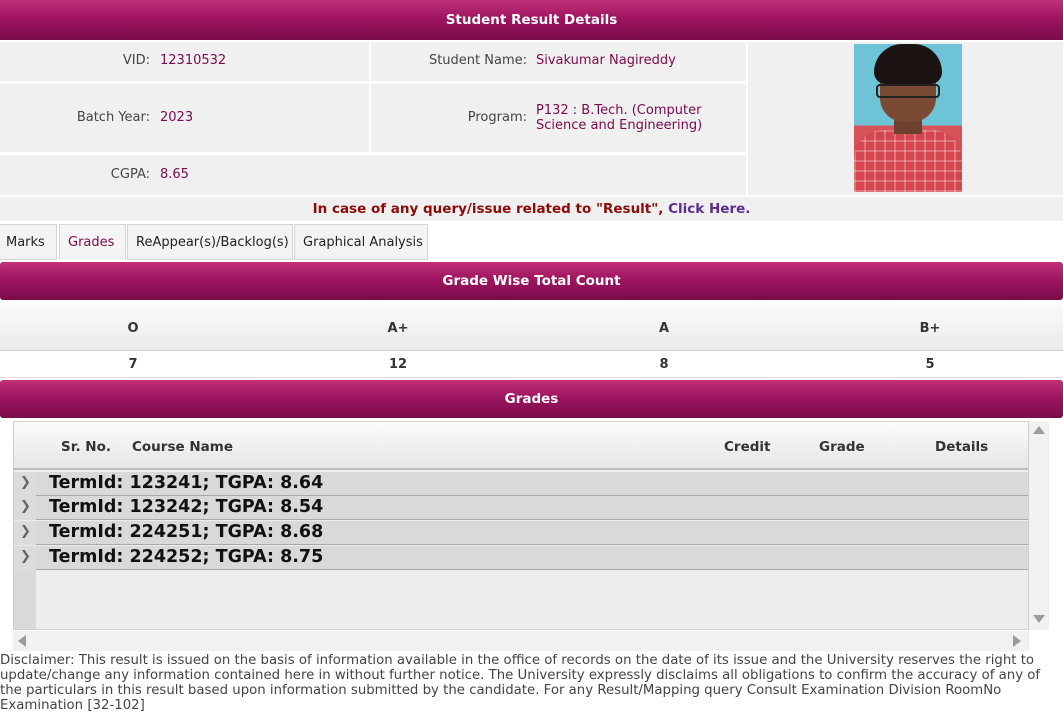  I want to click on scroll-up-icon, so click(1039, 430).